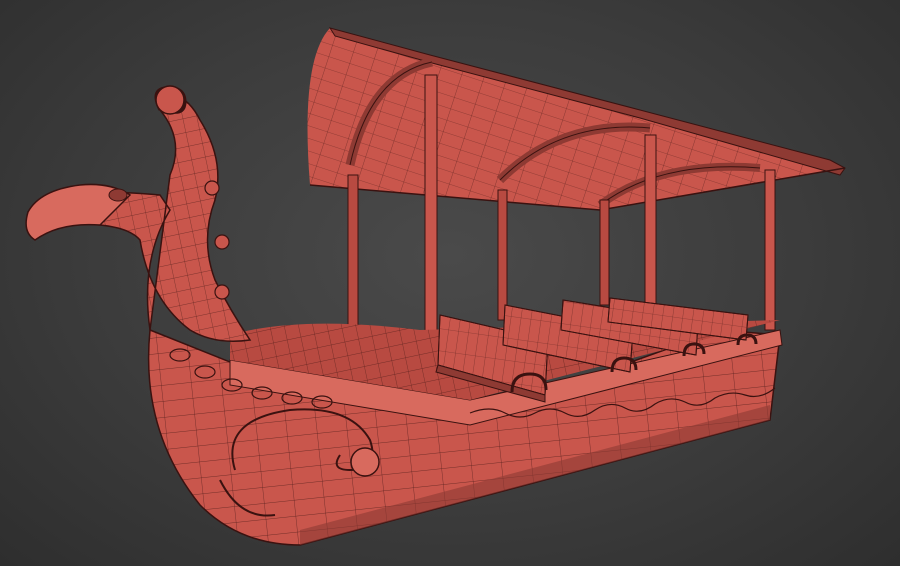 The height and width of the screenshot is (566, 900). I want to click on figurehead, so click(138, 213).